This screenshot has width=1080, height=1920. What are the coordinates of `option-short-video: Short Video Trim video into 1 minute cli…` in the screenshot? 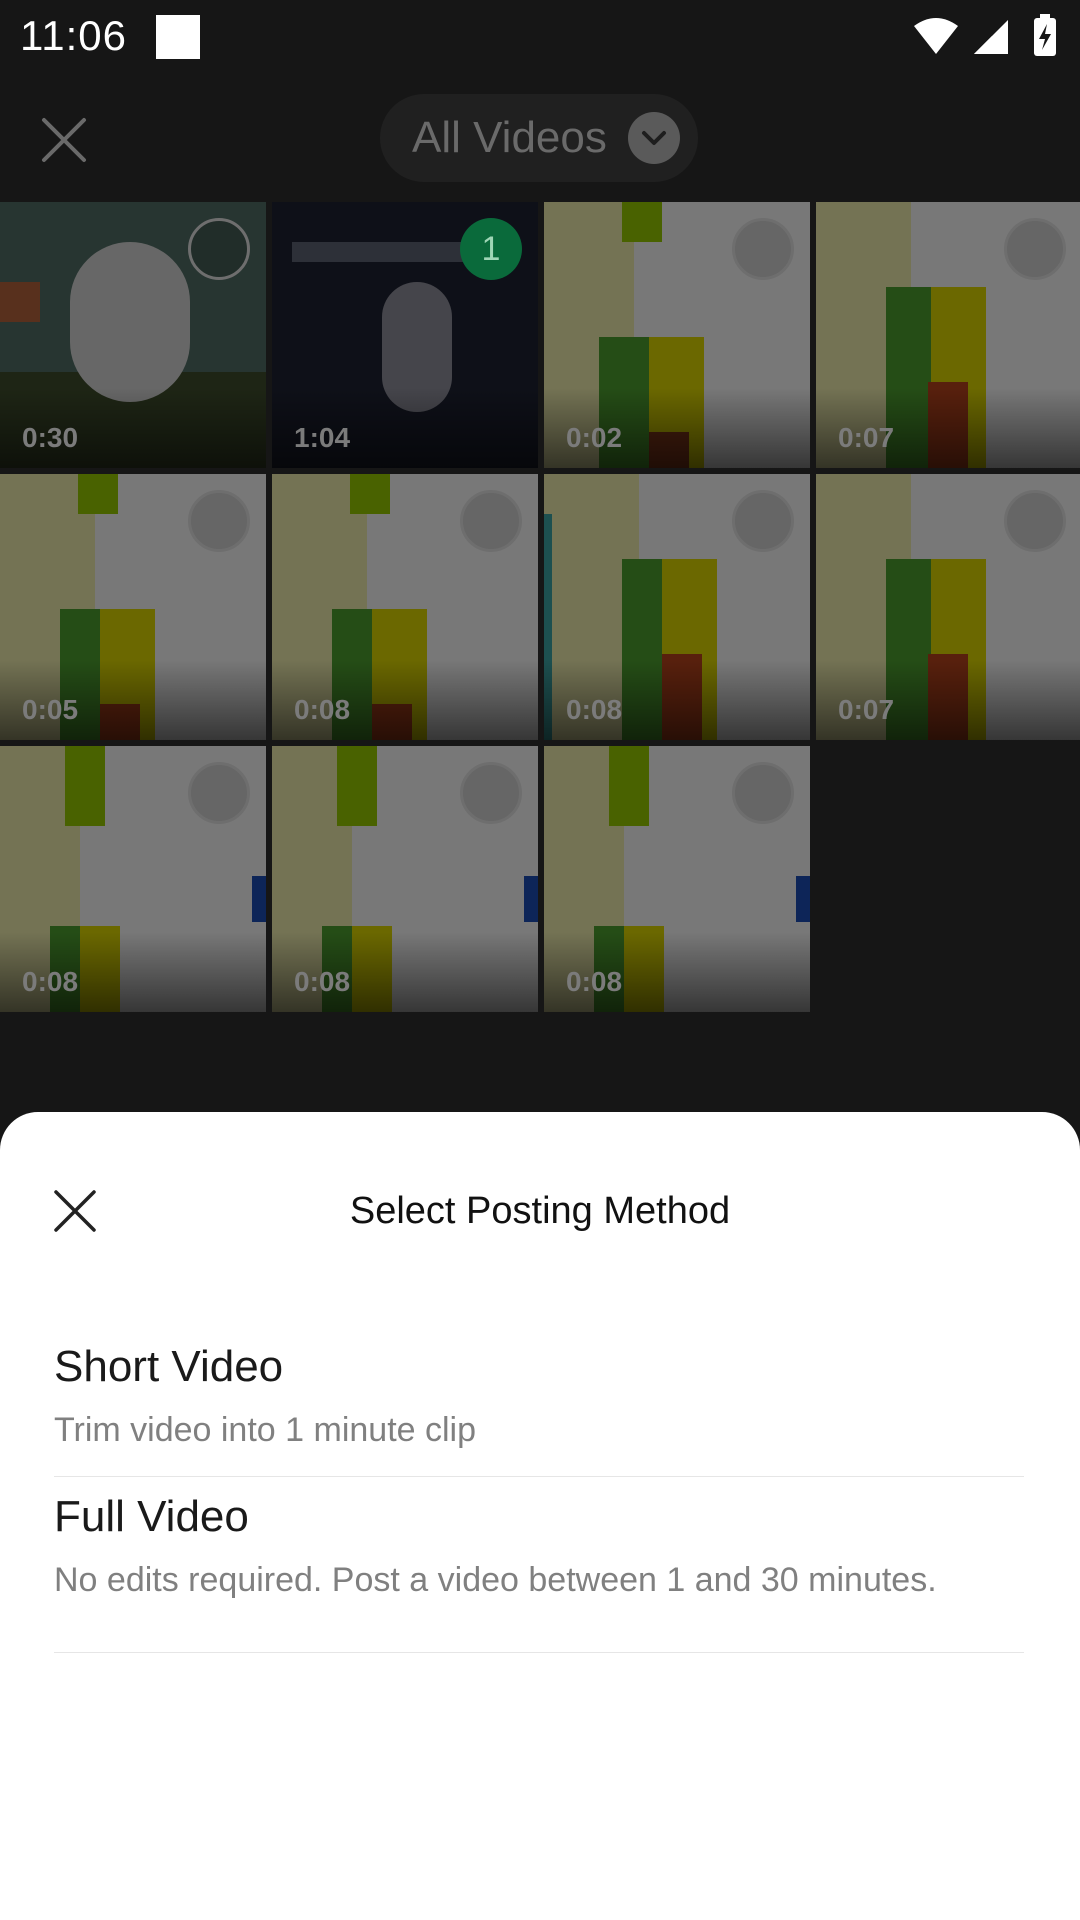 It's located at (539, 1409).